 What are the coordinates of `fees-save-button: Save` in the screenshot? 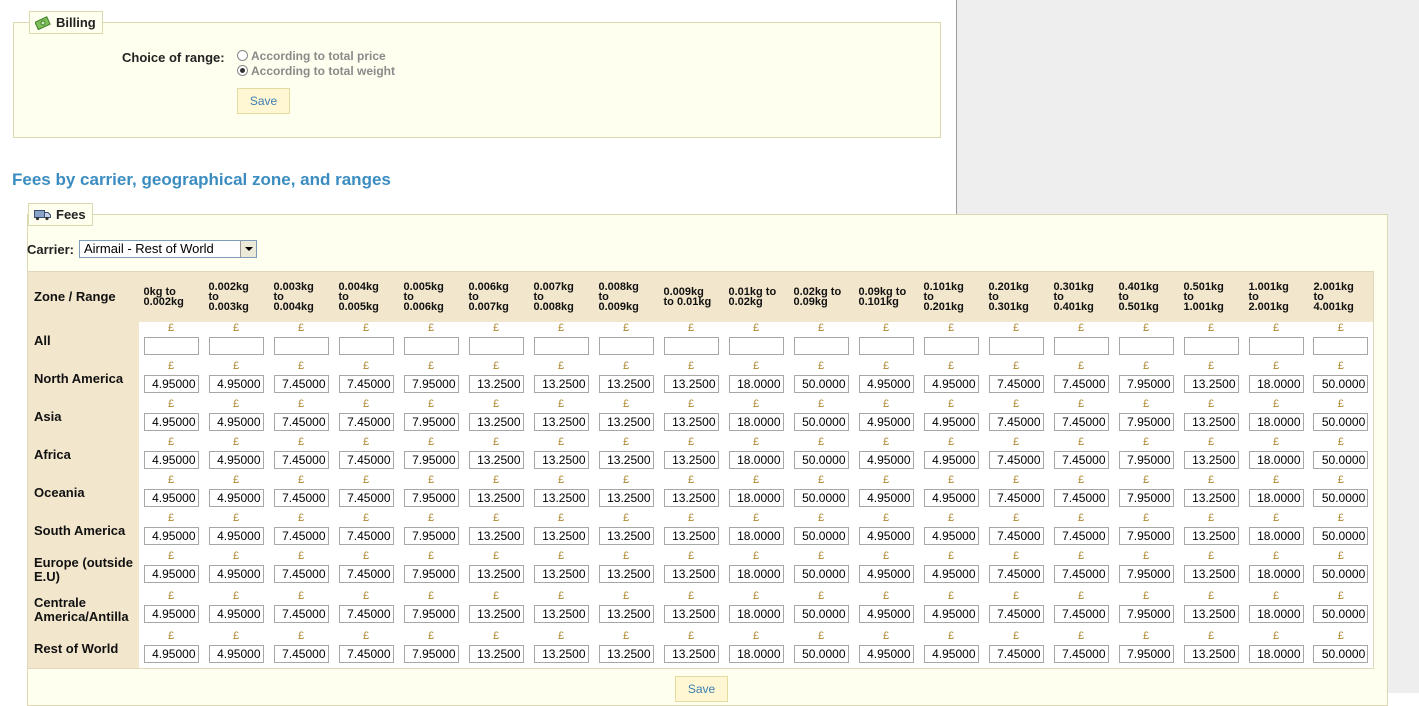 It's located at (701, 689).